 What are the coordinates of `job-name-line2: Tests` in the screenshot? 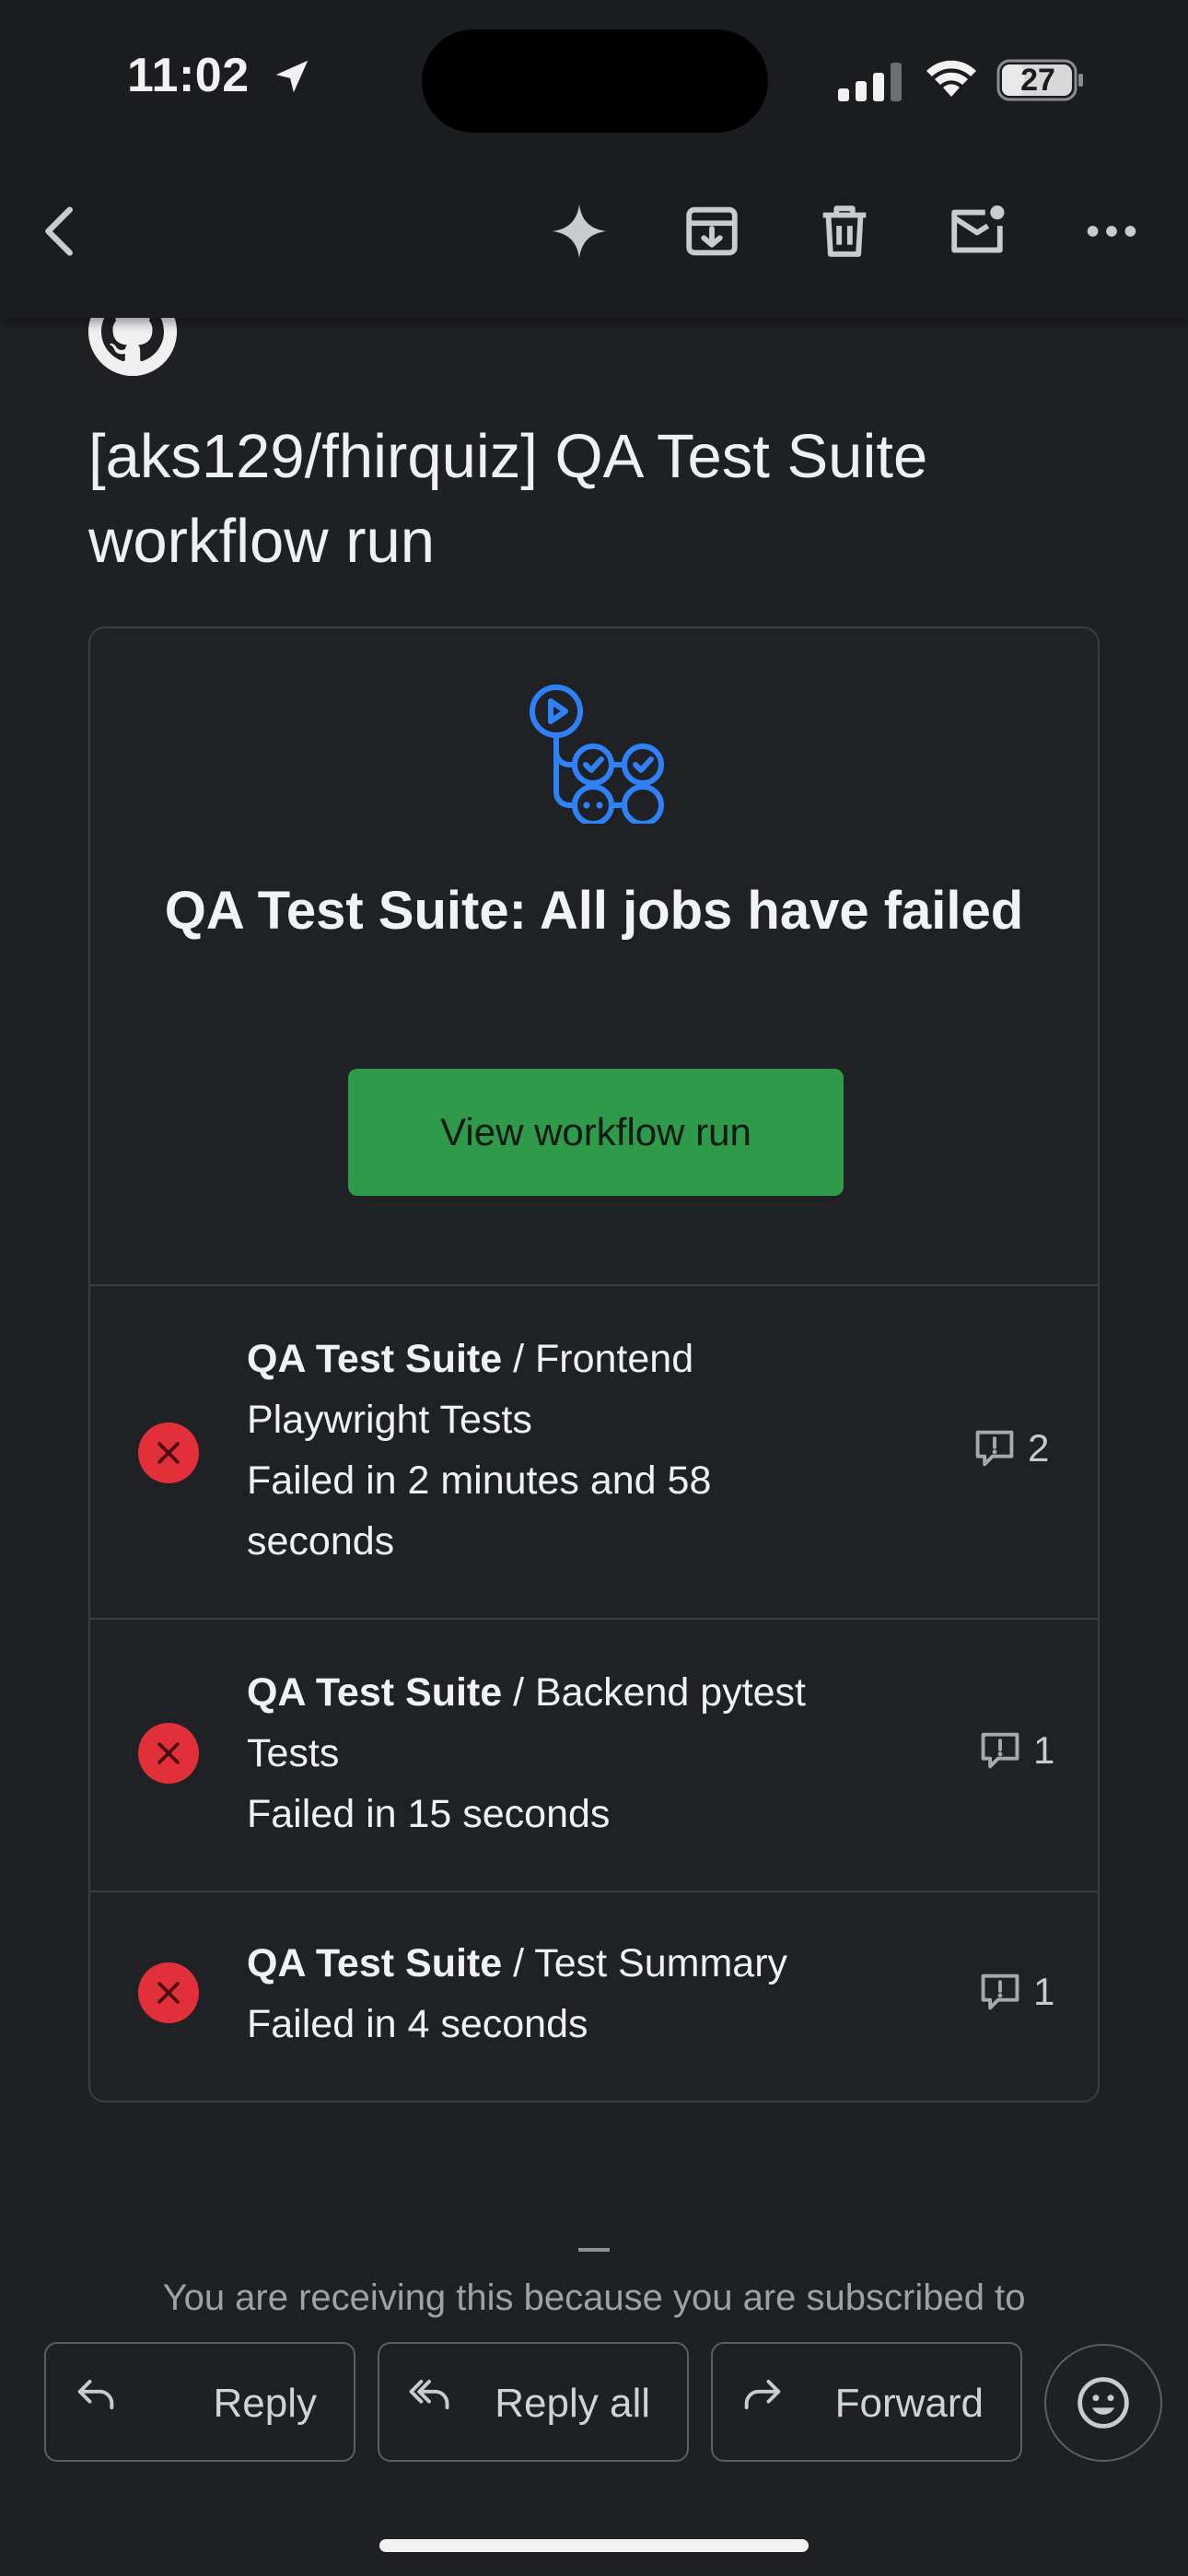 It's located at (294, 1753).